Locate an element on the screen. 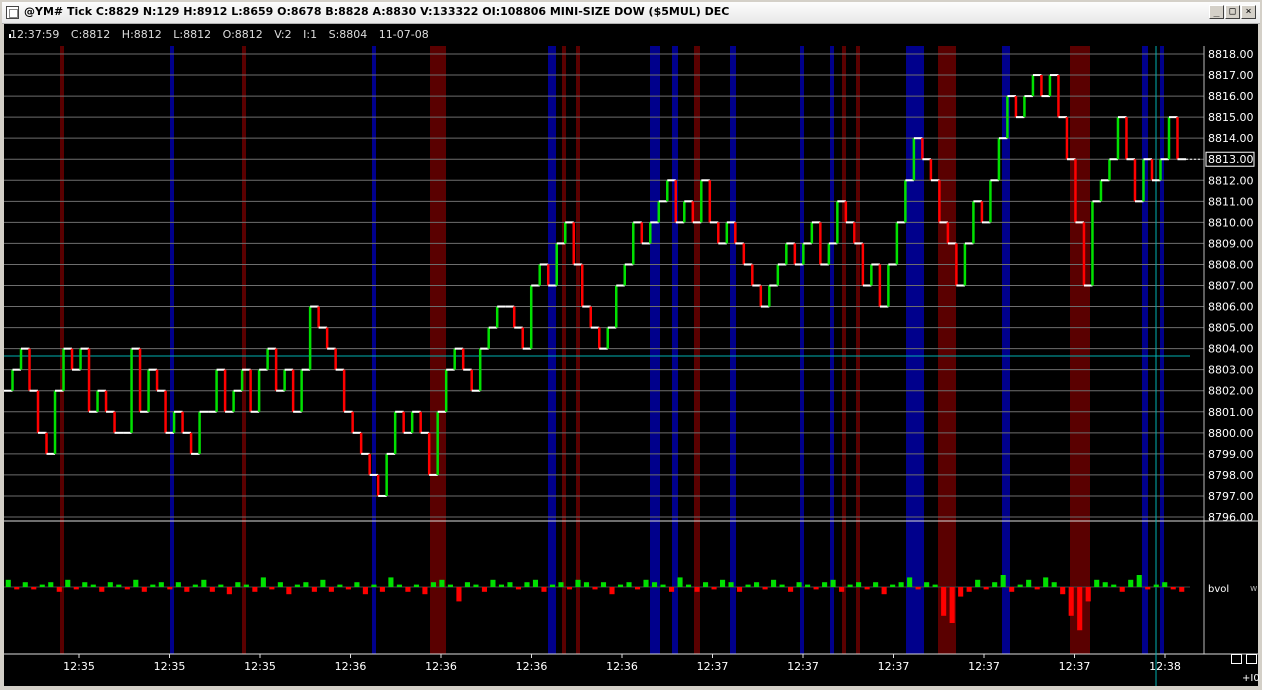  y-tick-label: 8815.00 is located at coordinates (1231, 117).